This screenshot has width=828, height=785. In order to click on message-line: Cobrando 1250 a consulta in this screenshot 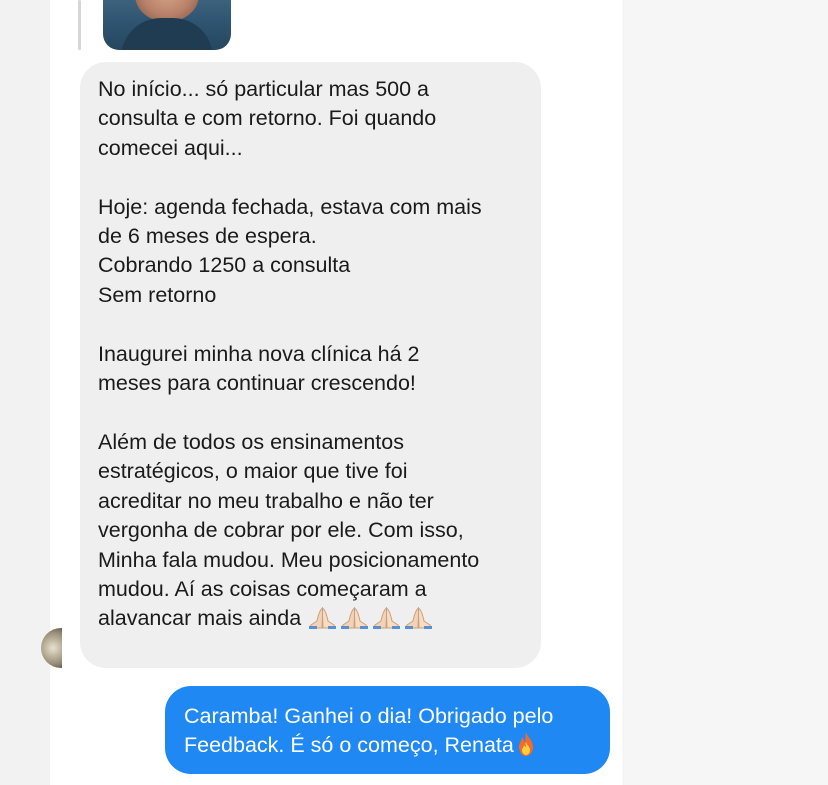, I will do `click(224, 265)`.